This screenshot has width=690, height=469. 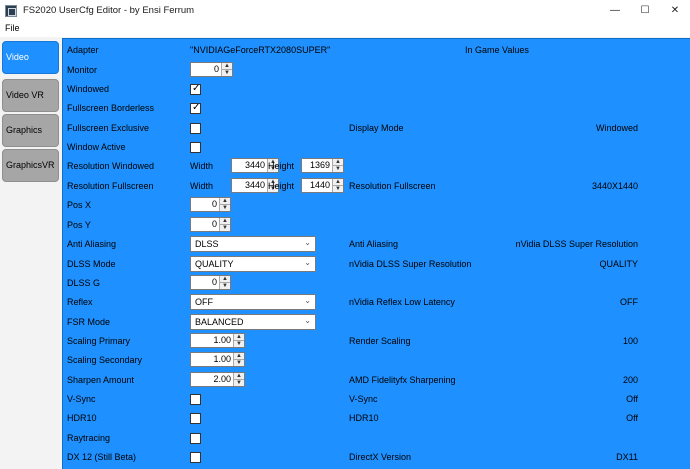 I want to click on monitor-spinner: 0 ▲ ▼, so click(x=211, y=69).